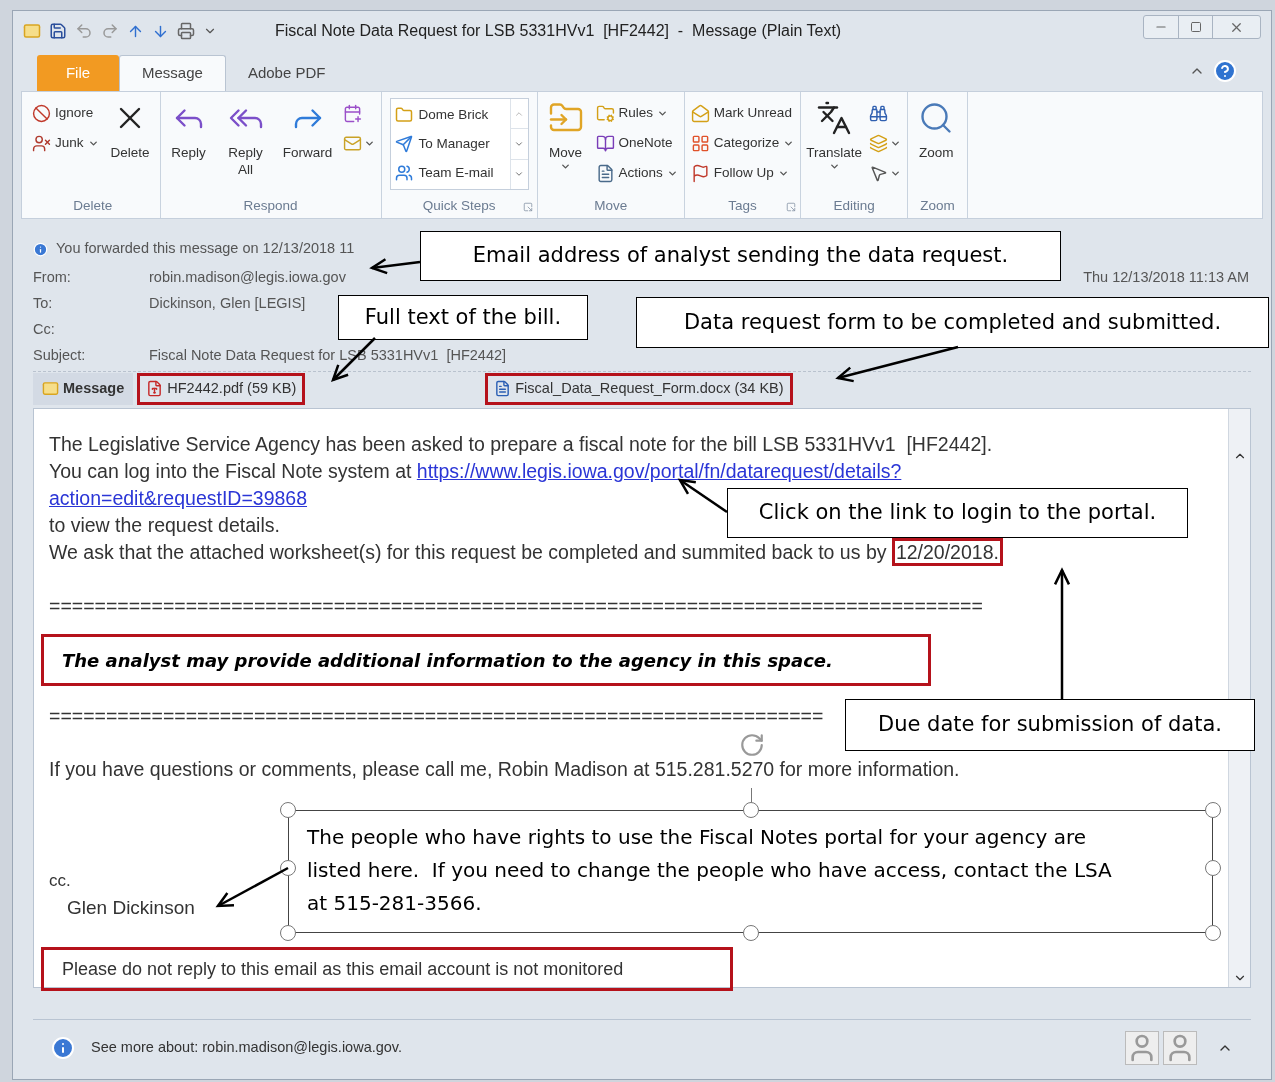 This screenshot has height=1082, width=1275. What do you see at coordinates (700, 143) in the screenshot?
I see `grid-icon` at bounding box center [700, 143].